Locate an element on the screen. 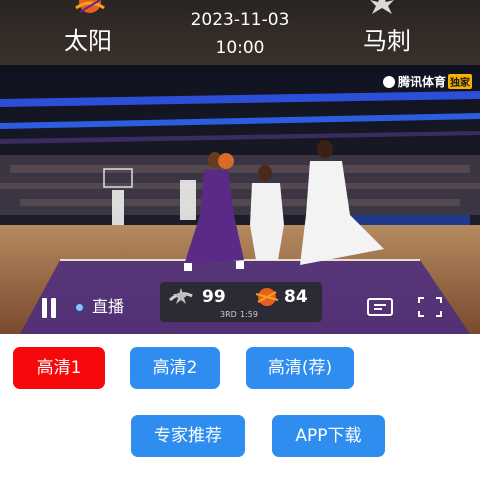 The width and height of the screenshot is (480, 480). hd2-button: 高清2 is located at coordinates (175, 368).